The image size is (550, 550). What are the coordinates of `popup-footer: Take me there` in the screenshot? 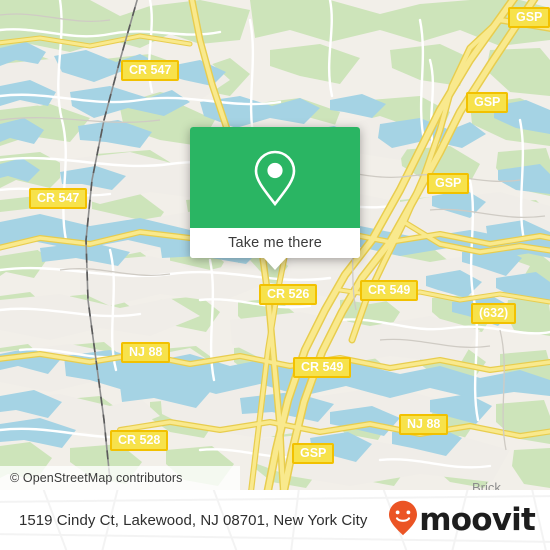 It's located at (275, 243).